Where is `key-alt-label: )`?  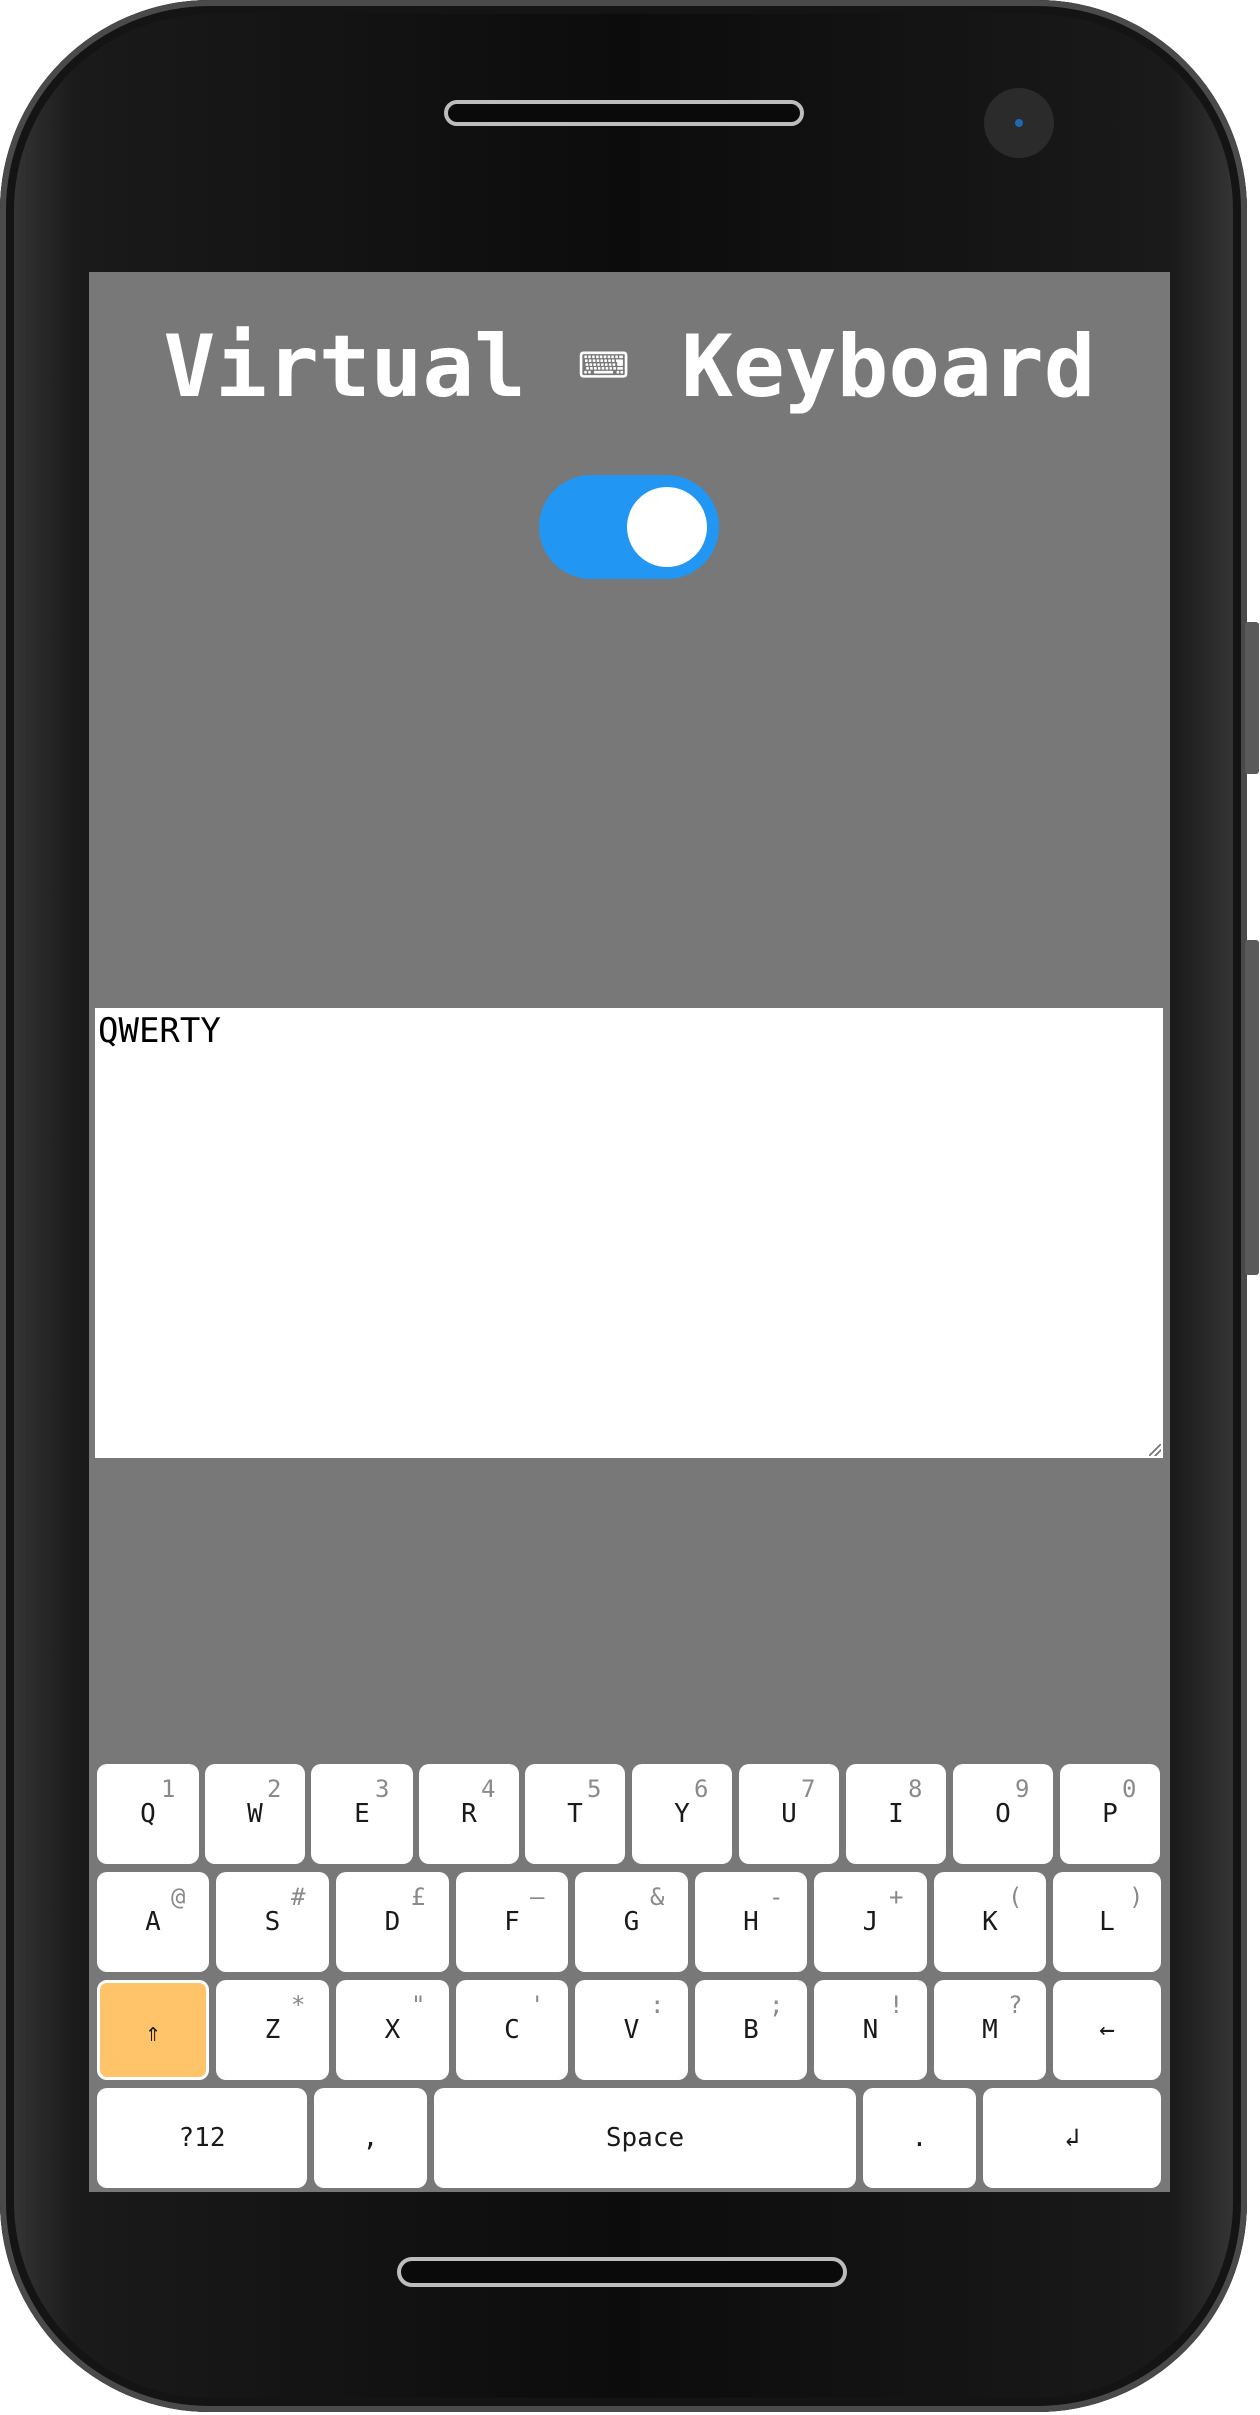
key-alt-label: ) is located at coordinates (1136, 1897).